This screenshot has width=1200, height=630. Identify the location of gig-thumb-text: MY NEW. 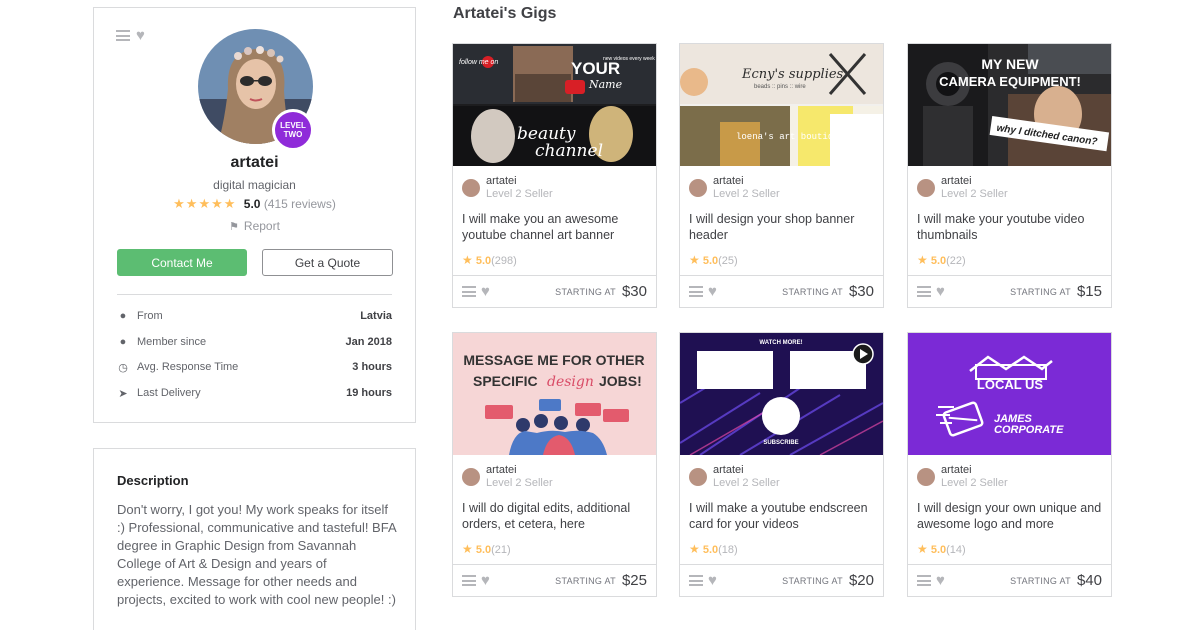
(1010, 64).